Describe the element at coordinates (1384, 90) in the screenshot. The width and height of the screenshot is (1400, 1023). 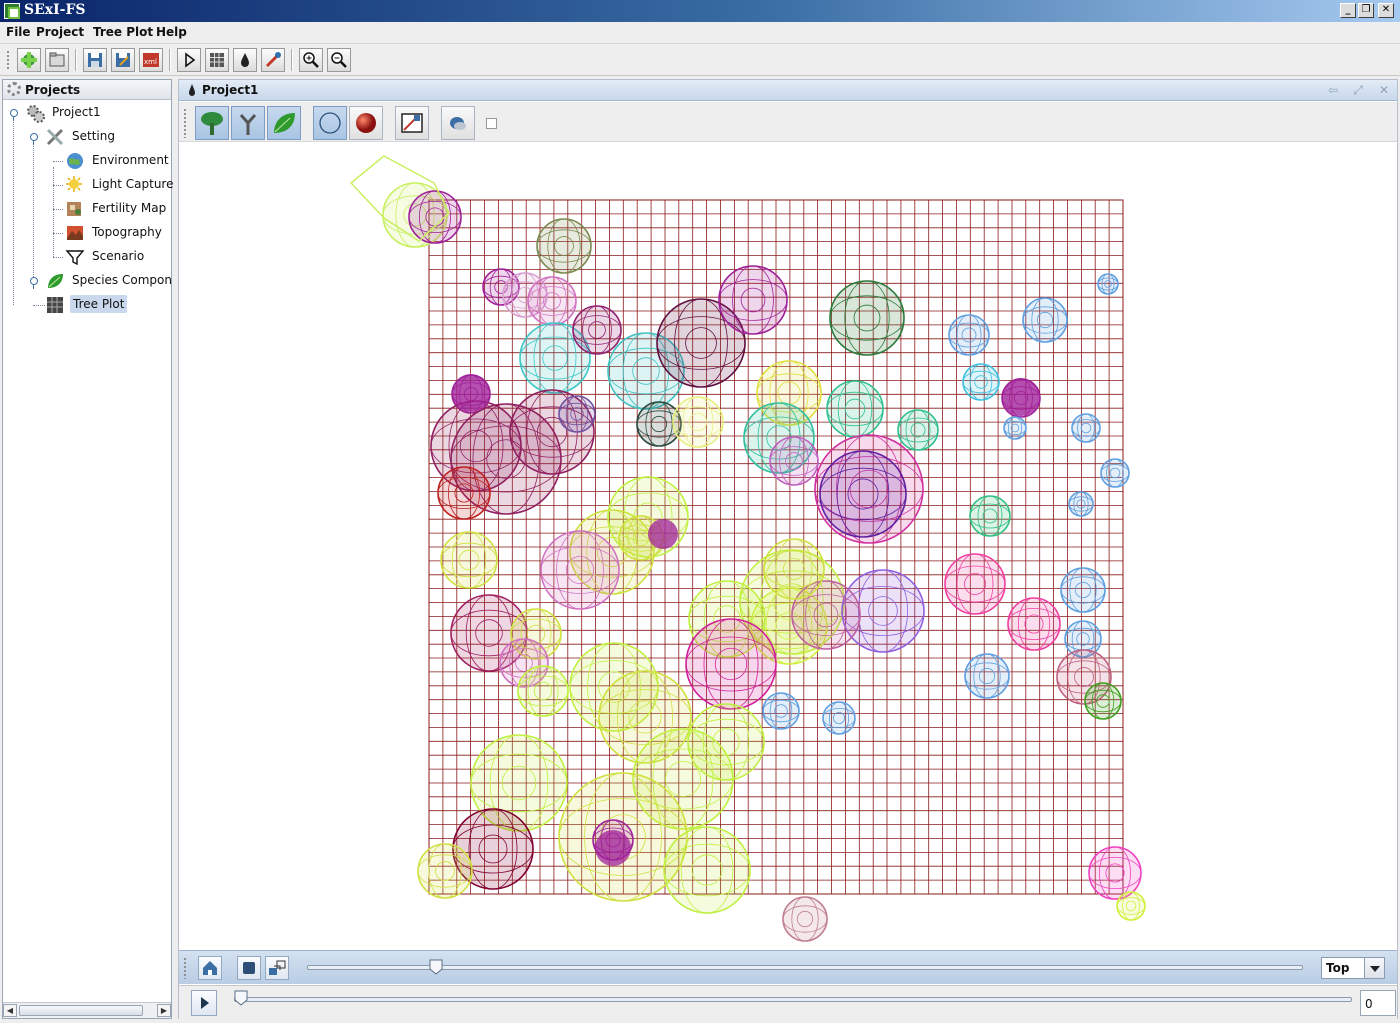
I see `close-panel-icon: ✕` at that location.